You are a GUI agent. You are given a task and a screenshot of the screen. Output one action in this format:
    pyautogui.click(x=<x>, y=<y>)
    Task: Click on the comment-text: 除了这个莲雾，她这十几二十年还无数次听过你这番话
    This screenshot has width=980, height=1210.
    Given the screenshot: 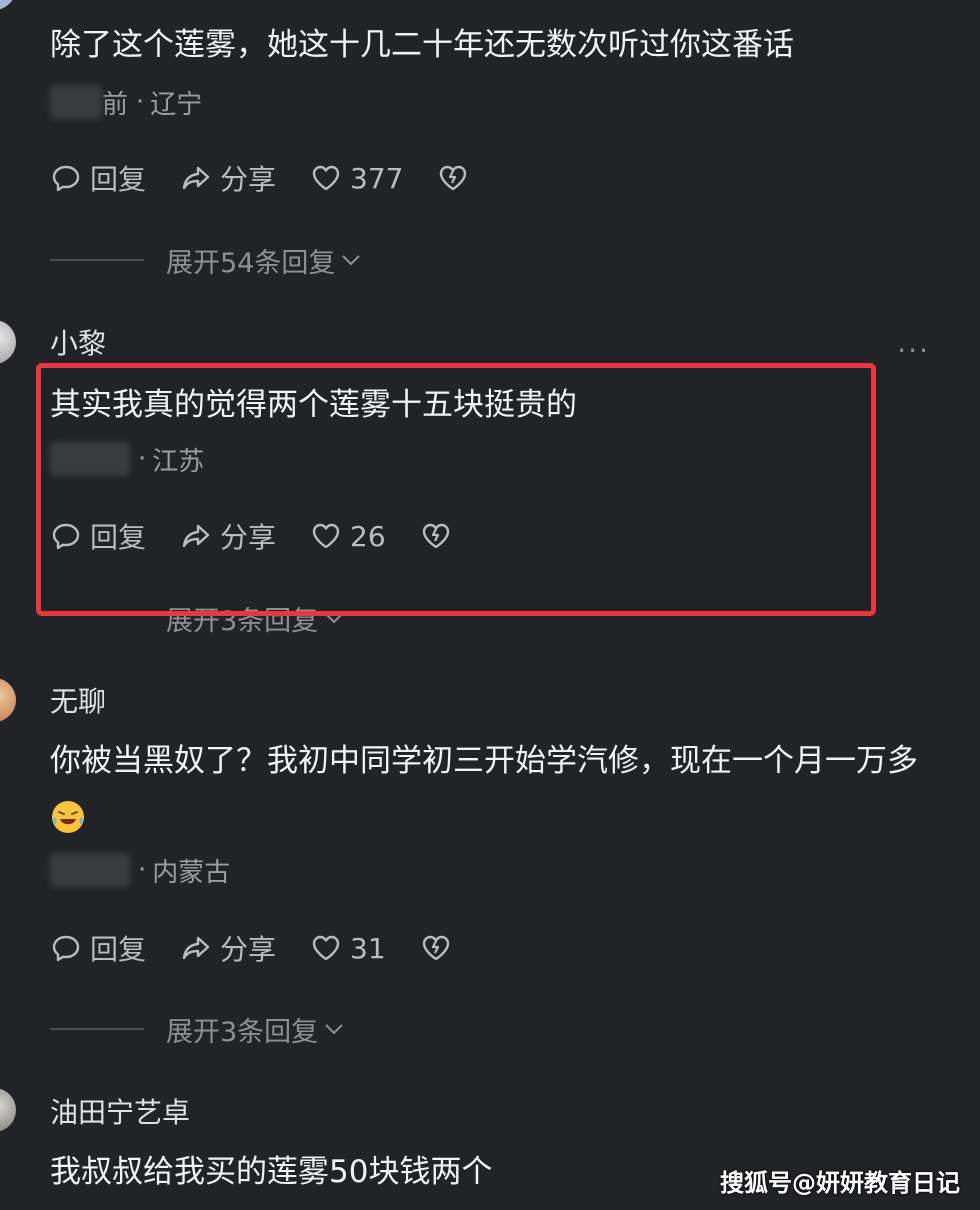 What is the action you would take?
    pyautogui.click(x=422, y=45)
    